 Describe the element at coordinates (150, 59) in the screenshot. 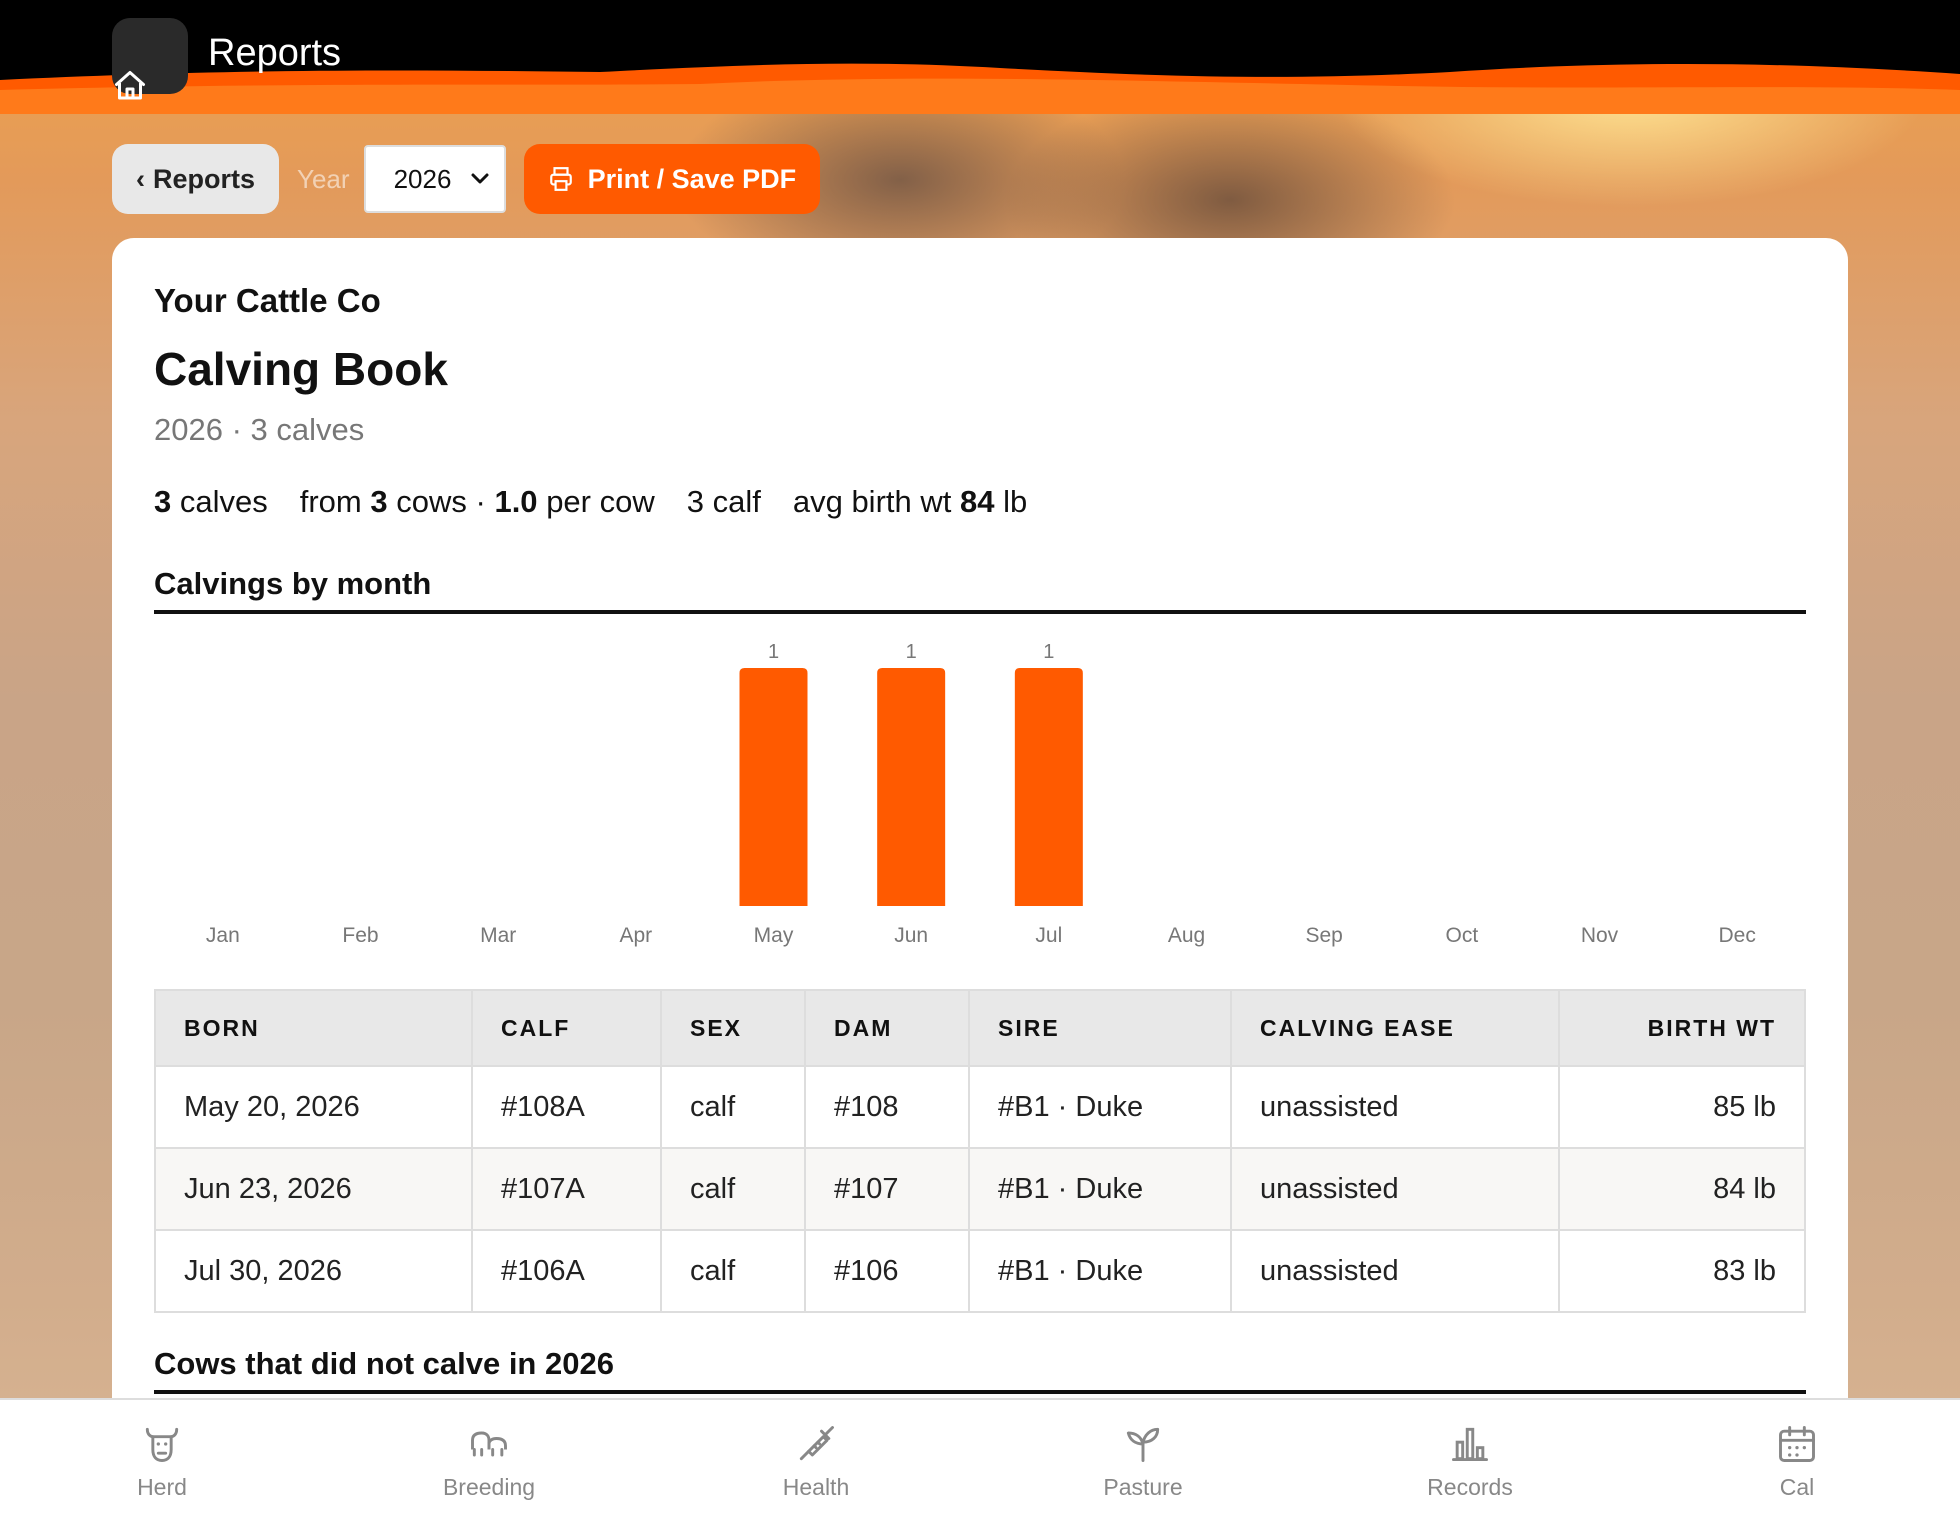

I see `home-button` at that location.